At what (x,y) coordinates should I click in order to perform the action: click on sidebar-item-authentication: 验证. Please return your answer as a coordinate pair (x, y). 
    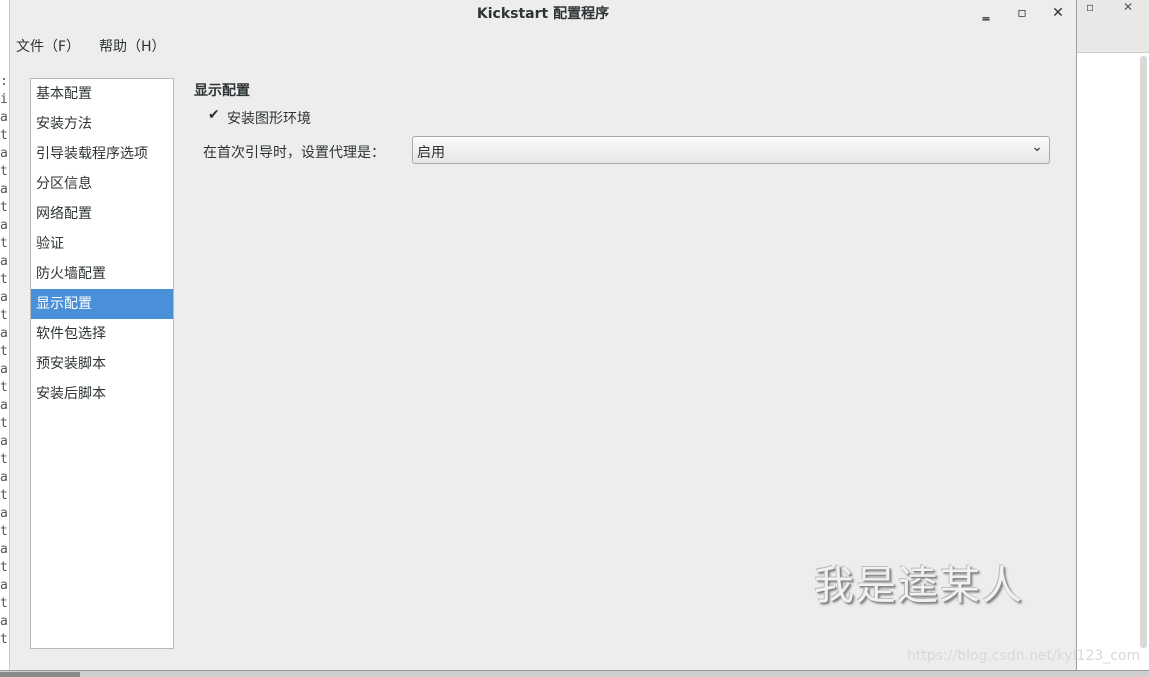
    Looking at the image, I should click on (102, 244).